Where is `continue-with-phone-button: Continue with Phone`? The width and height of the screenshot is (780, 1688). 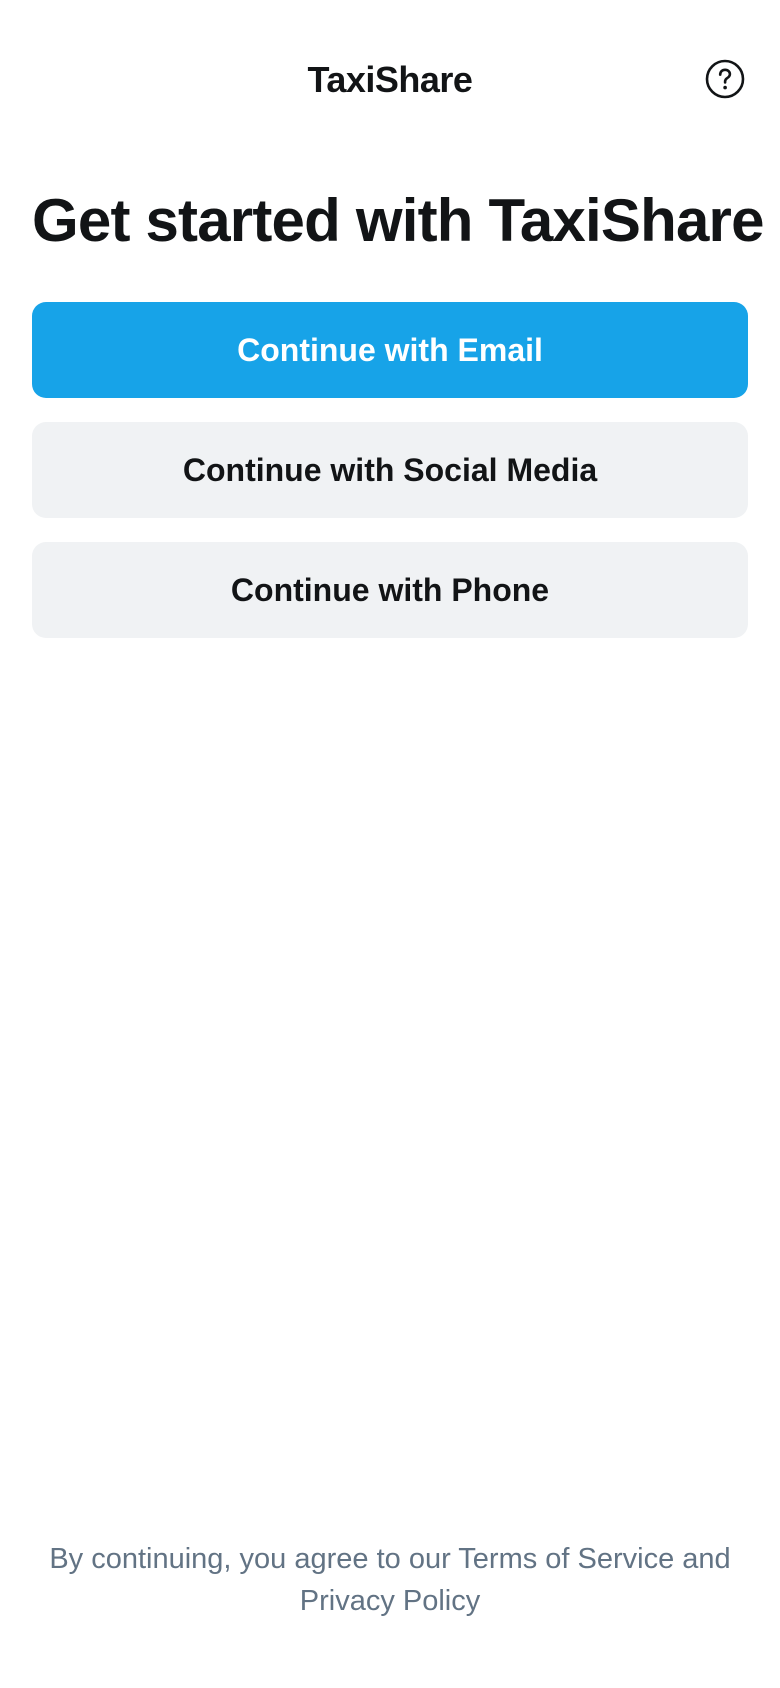
continue-with-phone-button: Continue with Phone is located at coordinates (390, 590).